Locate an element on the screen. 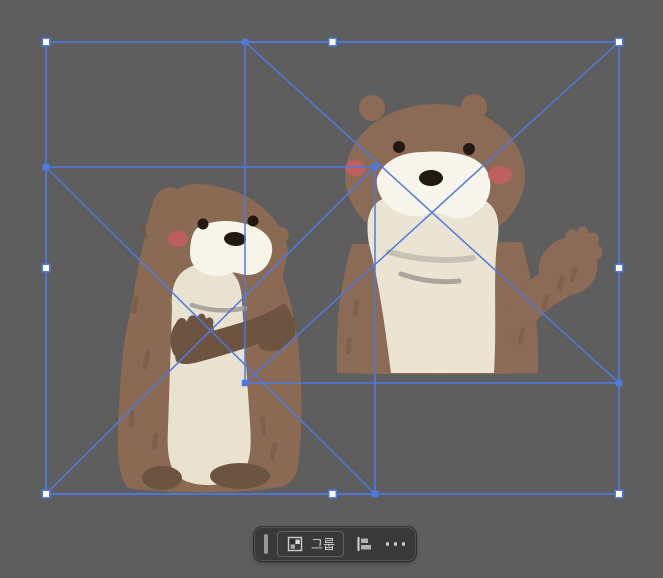  align-left-icon is located at coordinates (364, 544).